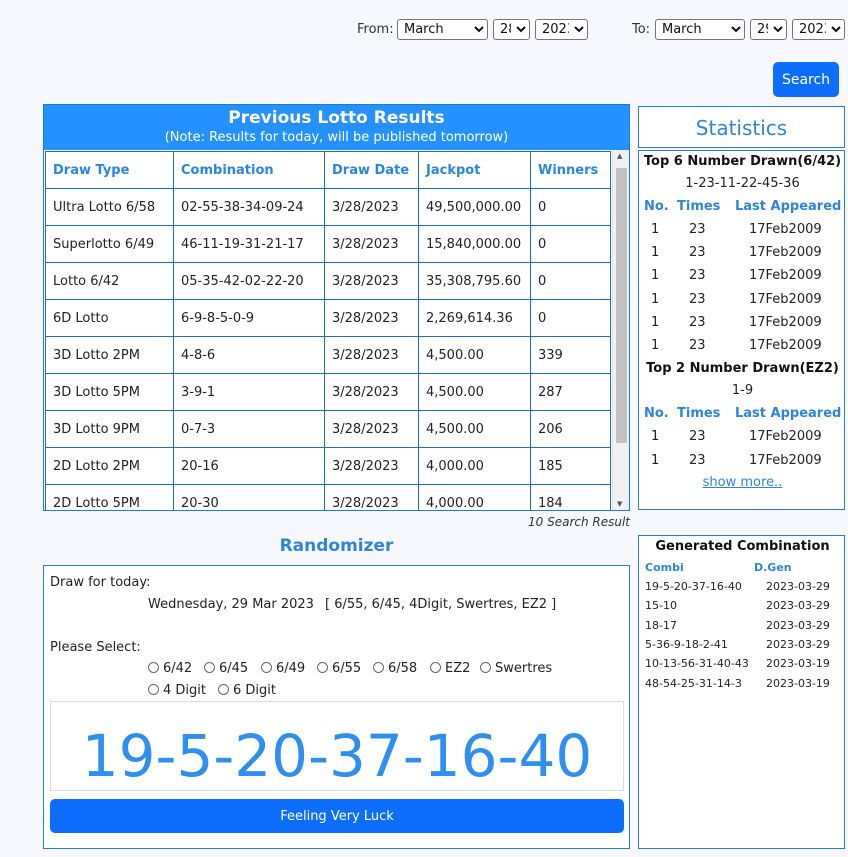 Image resolution: width=848 pixels, height=857 pixels. I want to click on scroll-down-icon: ▼, so click(619, 504).